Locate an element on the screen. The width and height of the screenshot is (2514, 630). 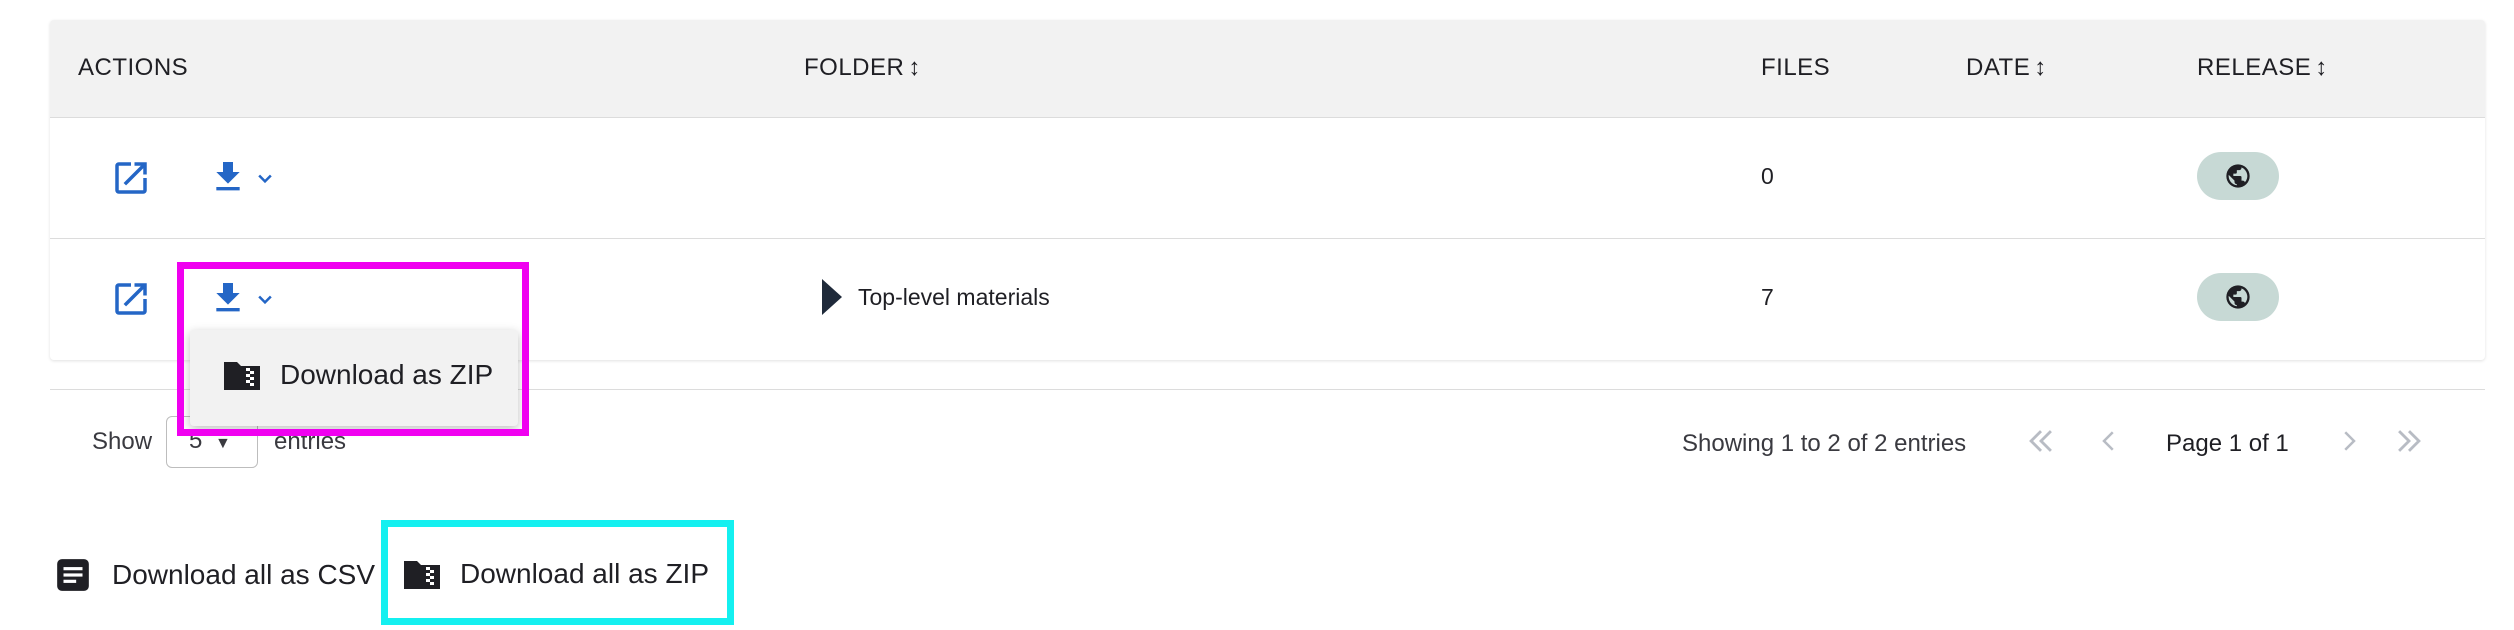
download-all-csv-button: Download all as CSV is located at coordinates (214, 575).